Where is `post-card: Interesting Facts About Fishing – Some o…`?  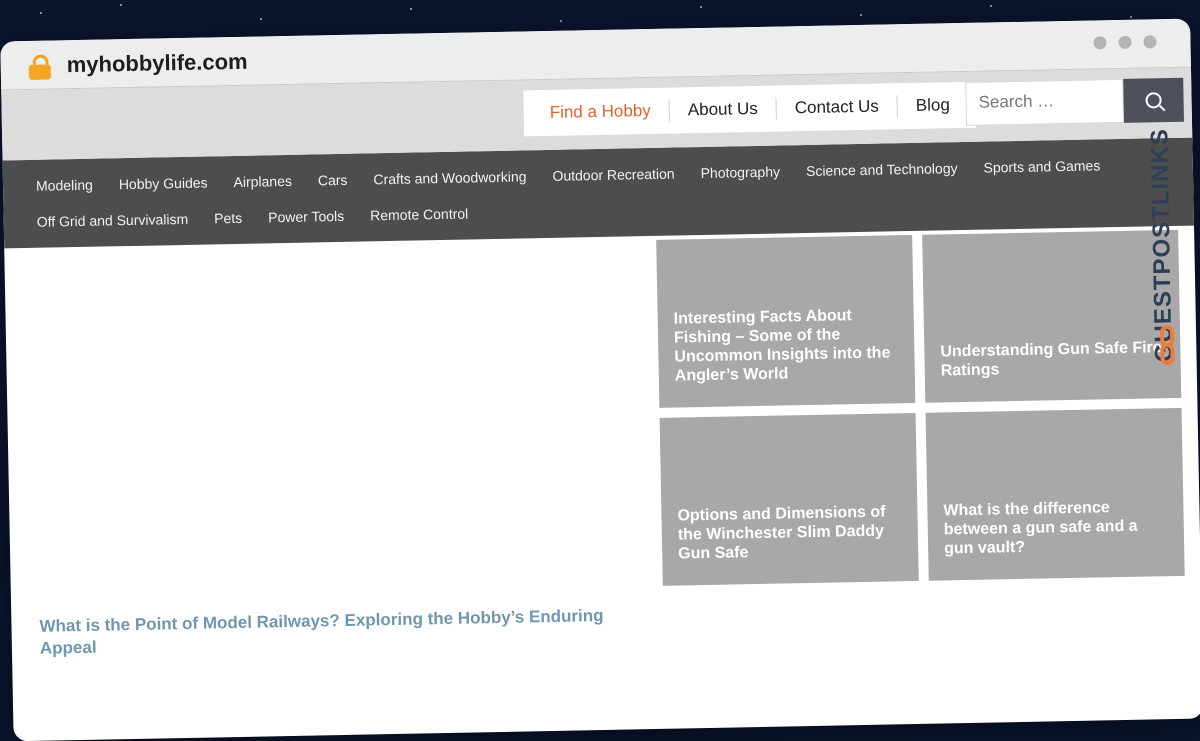 post-card: Interesting Facts About Fishing – Some o… is located at coordinates (786, 321).